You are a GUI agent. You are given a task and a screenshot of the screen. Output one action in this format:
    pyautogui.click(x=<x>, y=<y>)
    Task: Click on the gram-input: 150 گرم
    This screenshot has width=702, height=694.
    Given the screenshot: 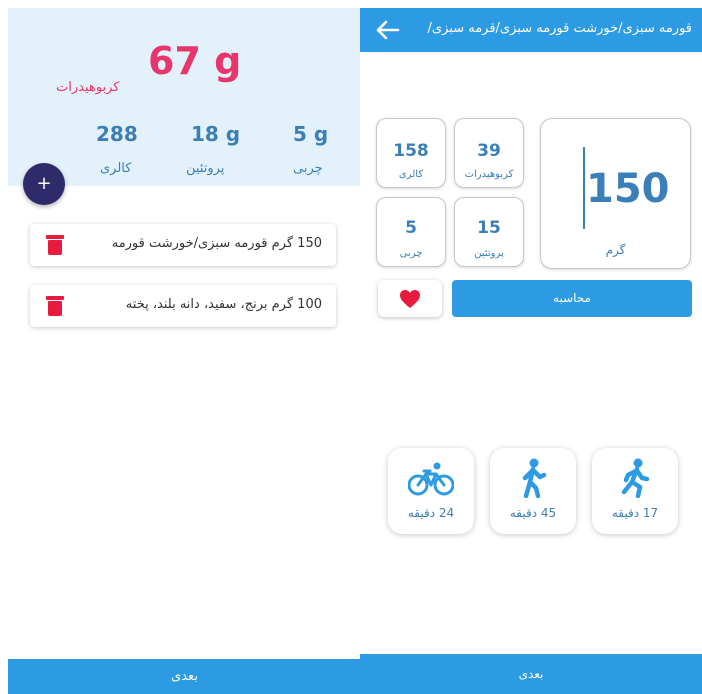 What is the action you would take?
    pyautogui.click(x=615, y=193)
    